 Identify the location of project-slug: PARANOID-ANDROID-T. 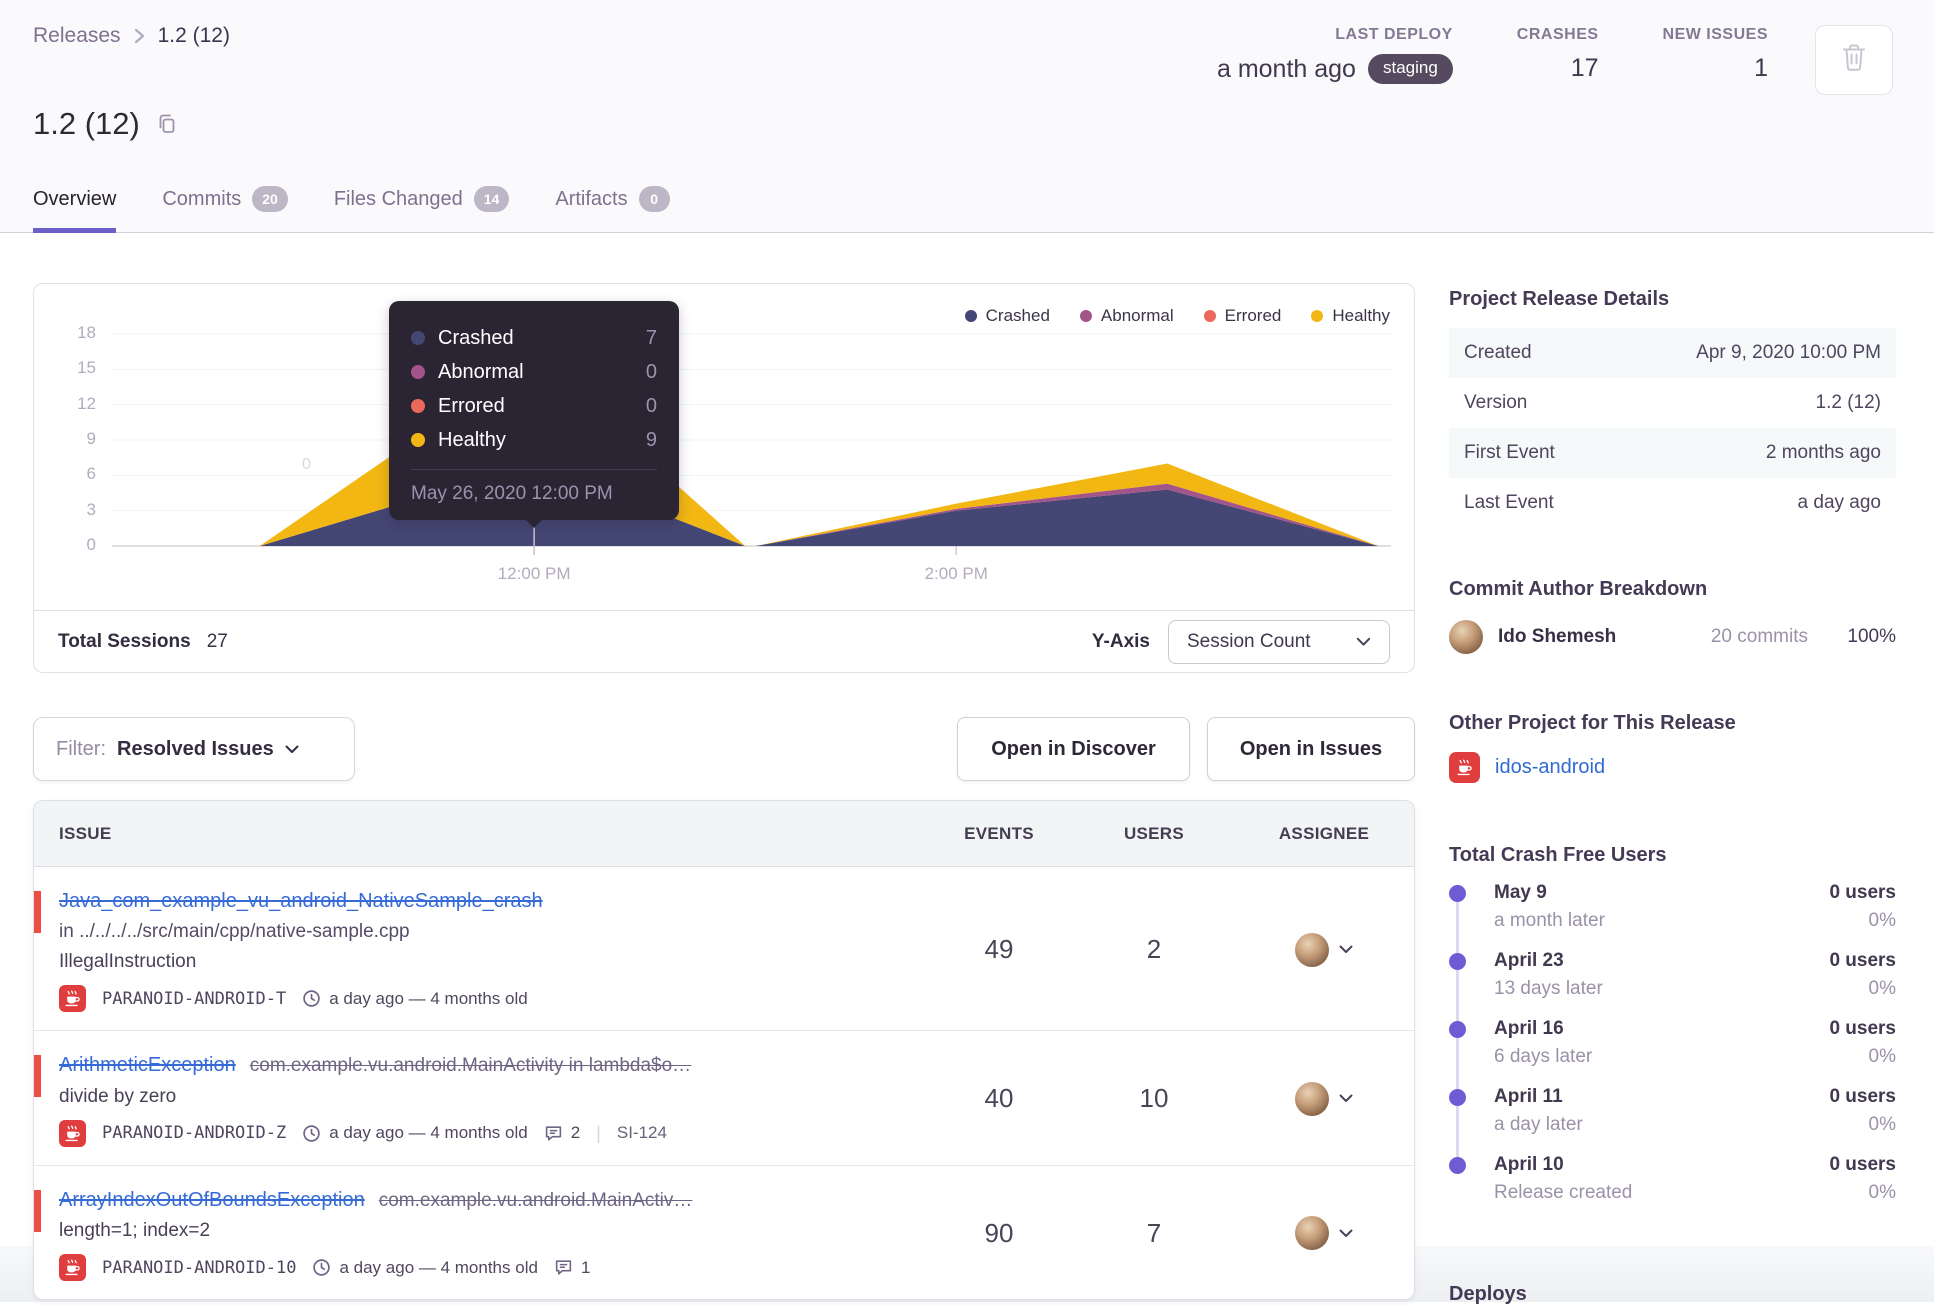
(194, 998).